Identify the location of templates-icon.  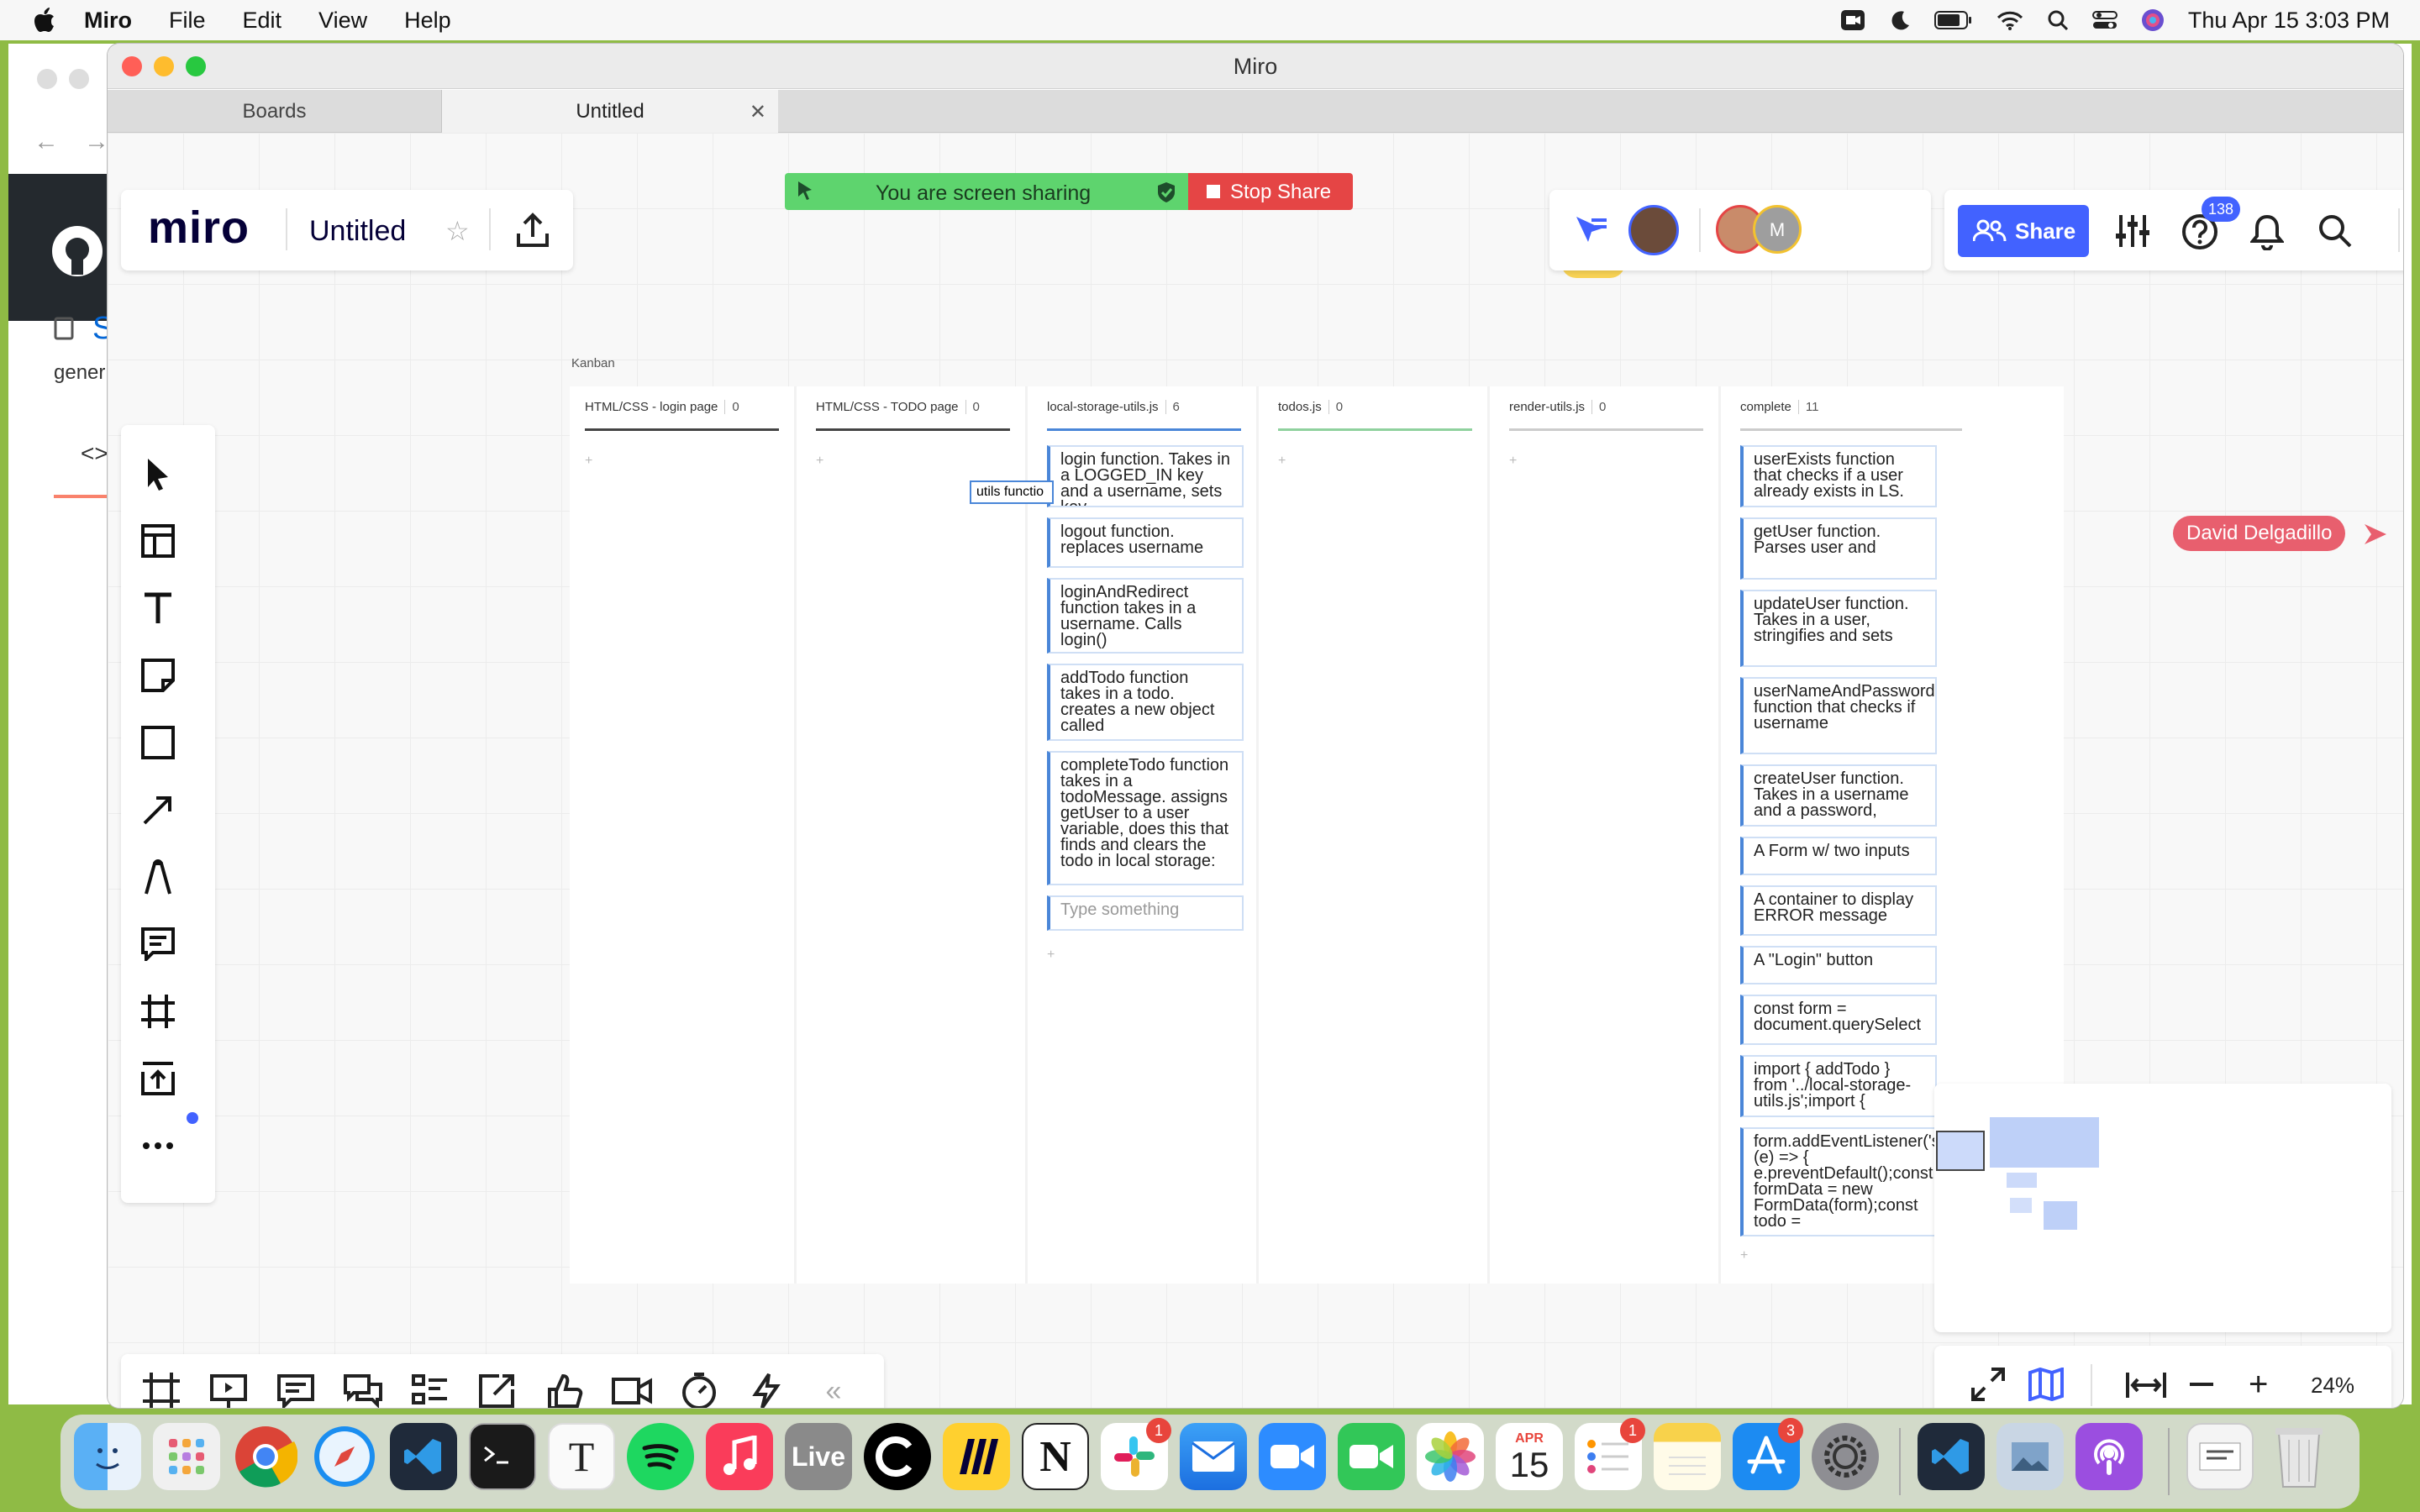
(157, 540).